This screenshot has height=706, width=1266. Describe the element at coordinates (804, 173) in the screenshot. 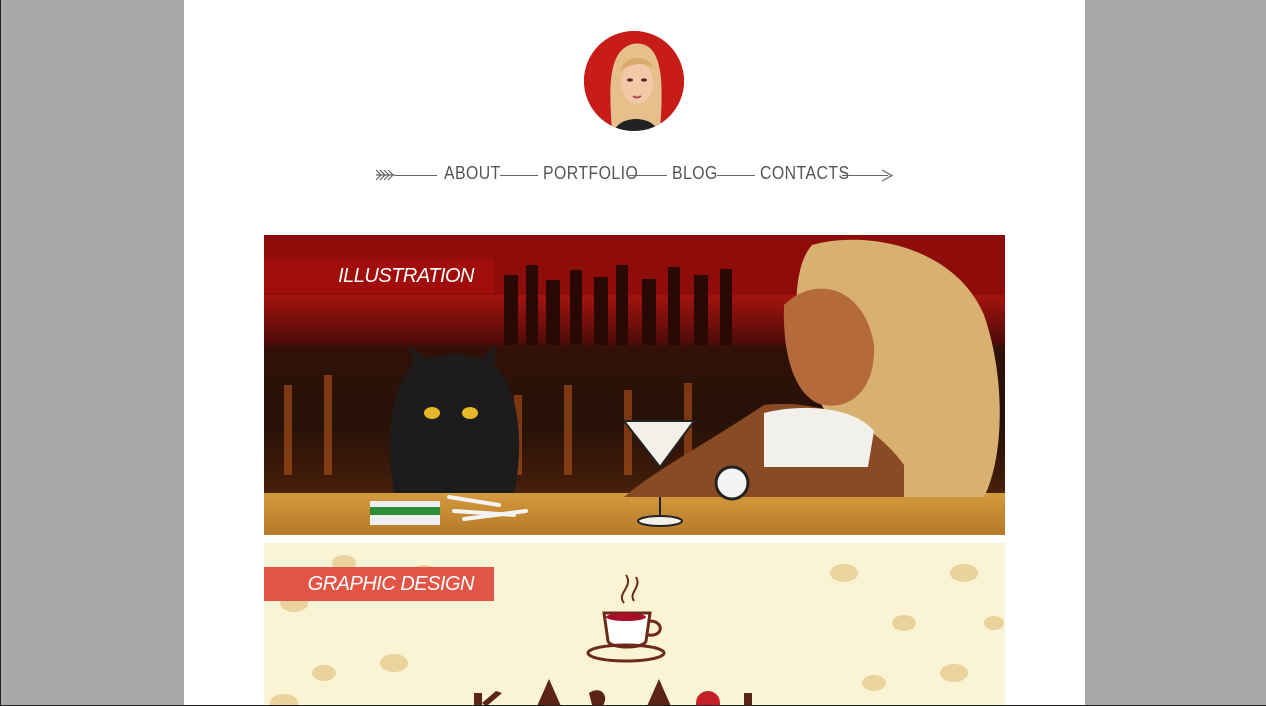

I see `nav-contacts: CONTACTS` at that location.